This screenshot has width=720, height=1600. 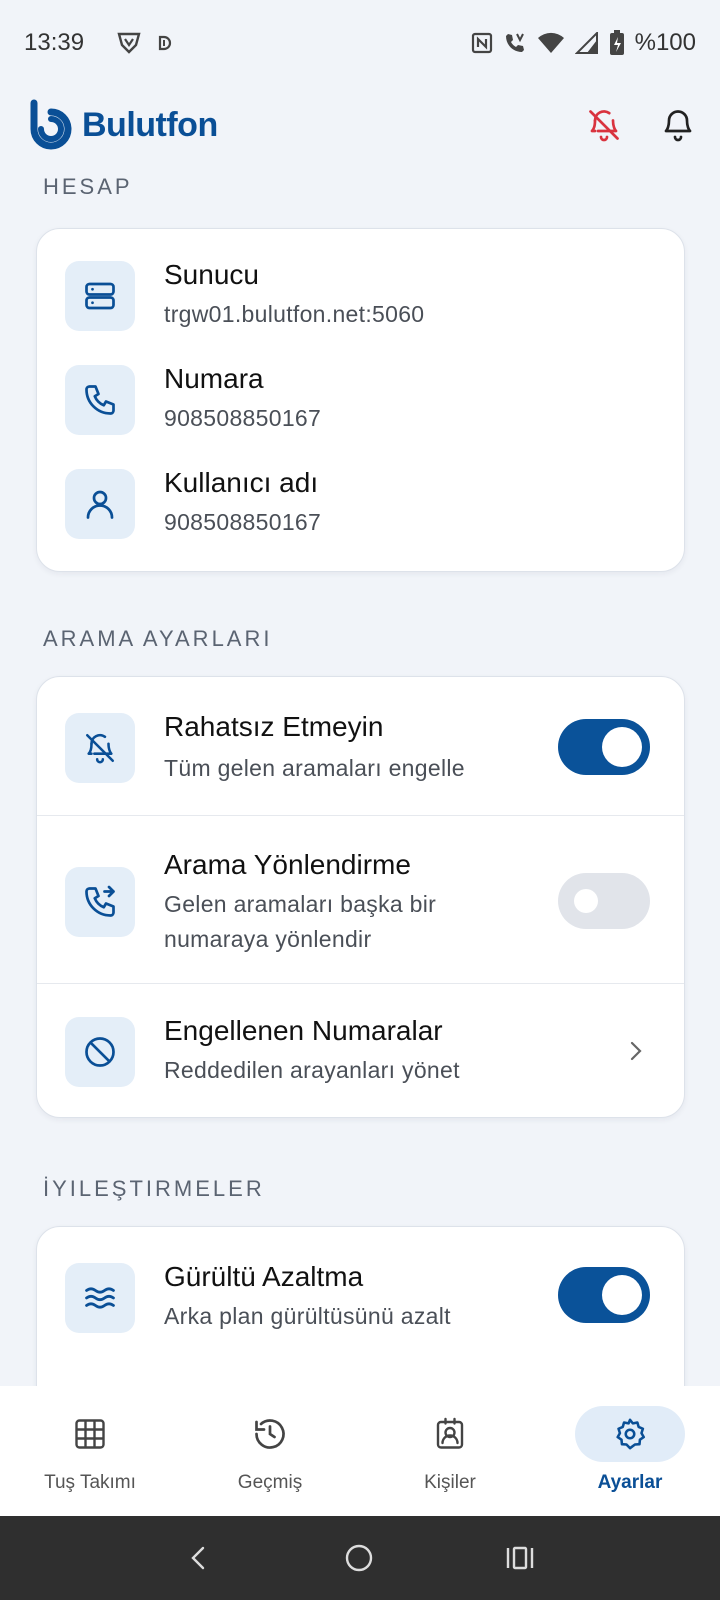 I want to click on do-not-disturb-button, so click(x=604, y=125).